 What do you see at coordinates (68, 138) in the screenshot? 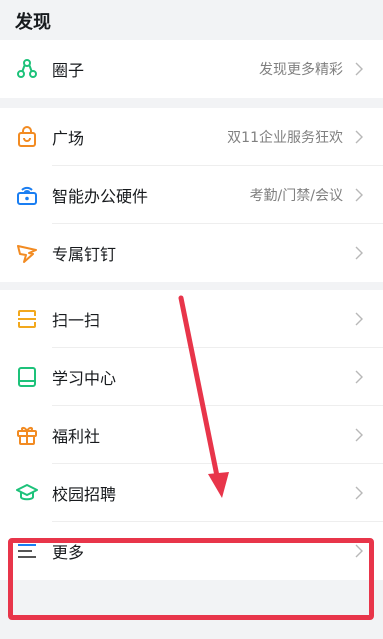
I see `list-item-label: 广场` at bounding box center [68, 138].